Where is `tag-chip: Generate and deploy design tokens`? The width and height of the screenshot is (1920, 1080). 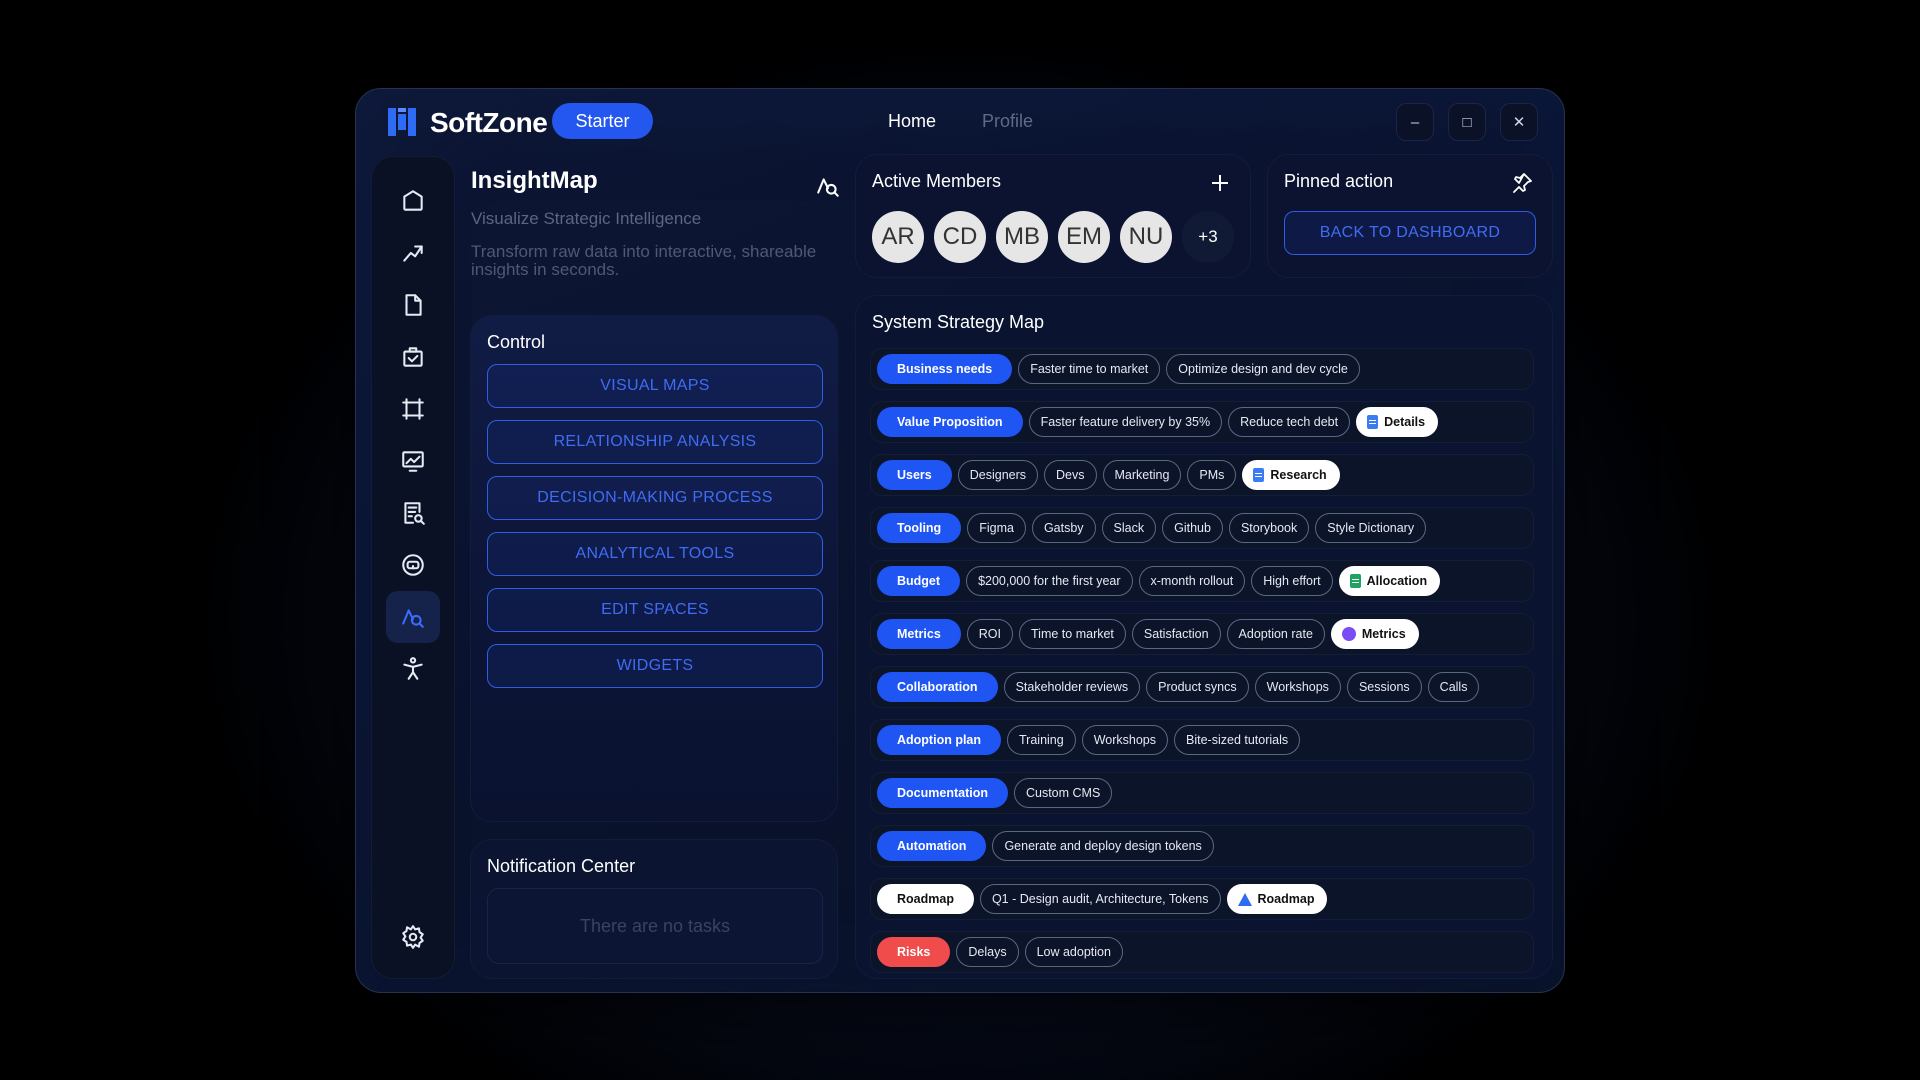
tag-chip: Generate and deploy design tokens is located at coordinates (1103, 846).